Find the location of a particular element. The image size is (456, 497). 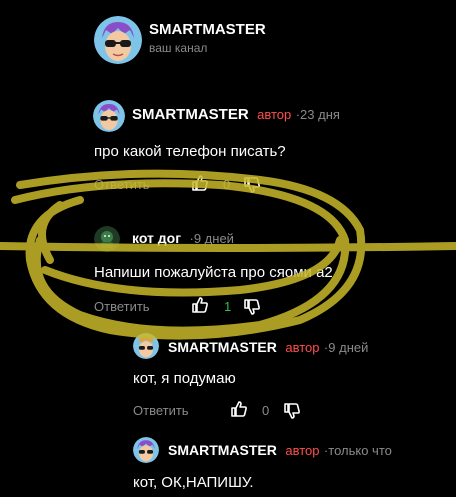

comment-header: SMARTMASTER автор ·9 дней is located at coordinates (268, 348).